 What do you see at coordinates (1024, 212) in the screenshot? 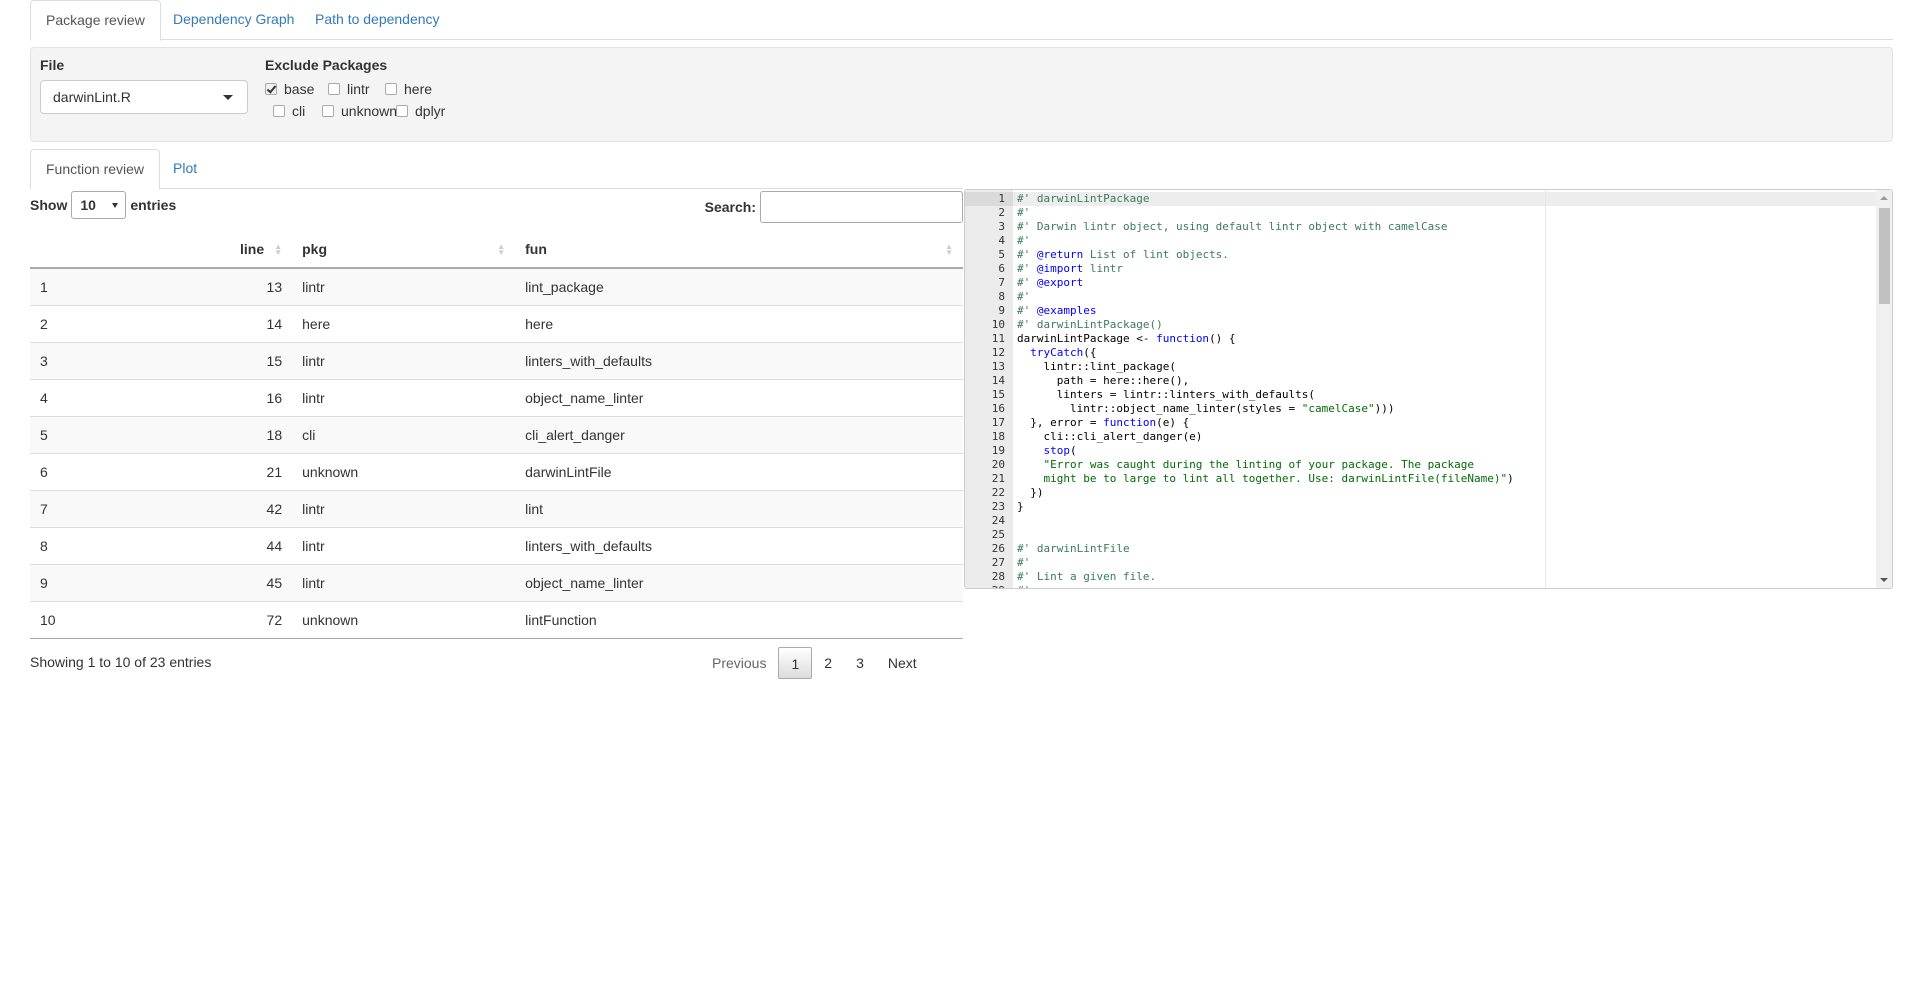
I see `code-token: #'` at bounding box center [1024, 212].